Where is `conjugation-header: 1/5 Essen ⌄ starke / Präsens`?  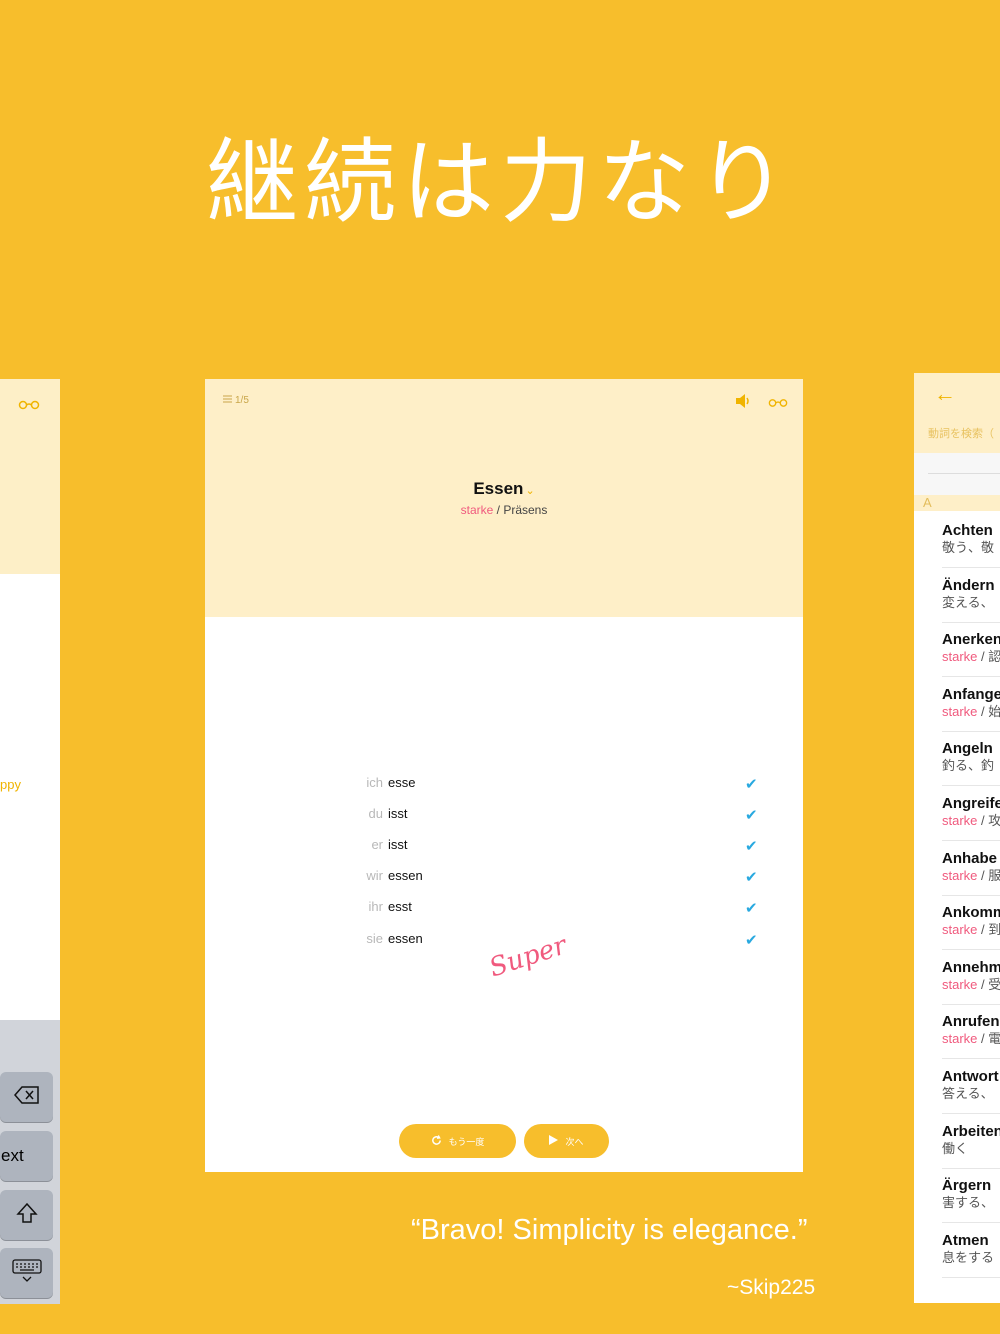
conjugation-header: 1/5 Essen ⌄ starke / Präsens is located at coordinates (504, 498).